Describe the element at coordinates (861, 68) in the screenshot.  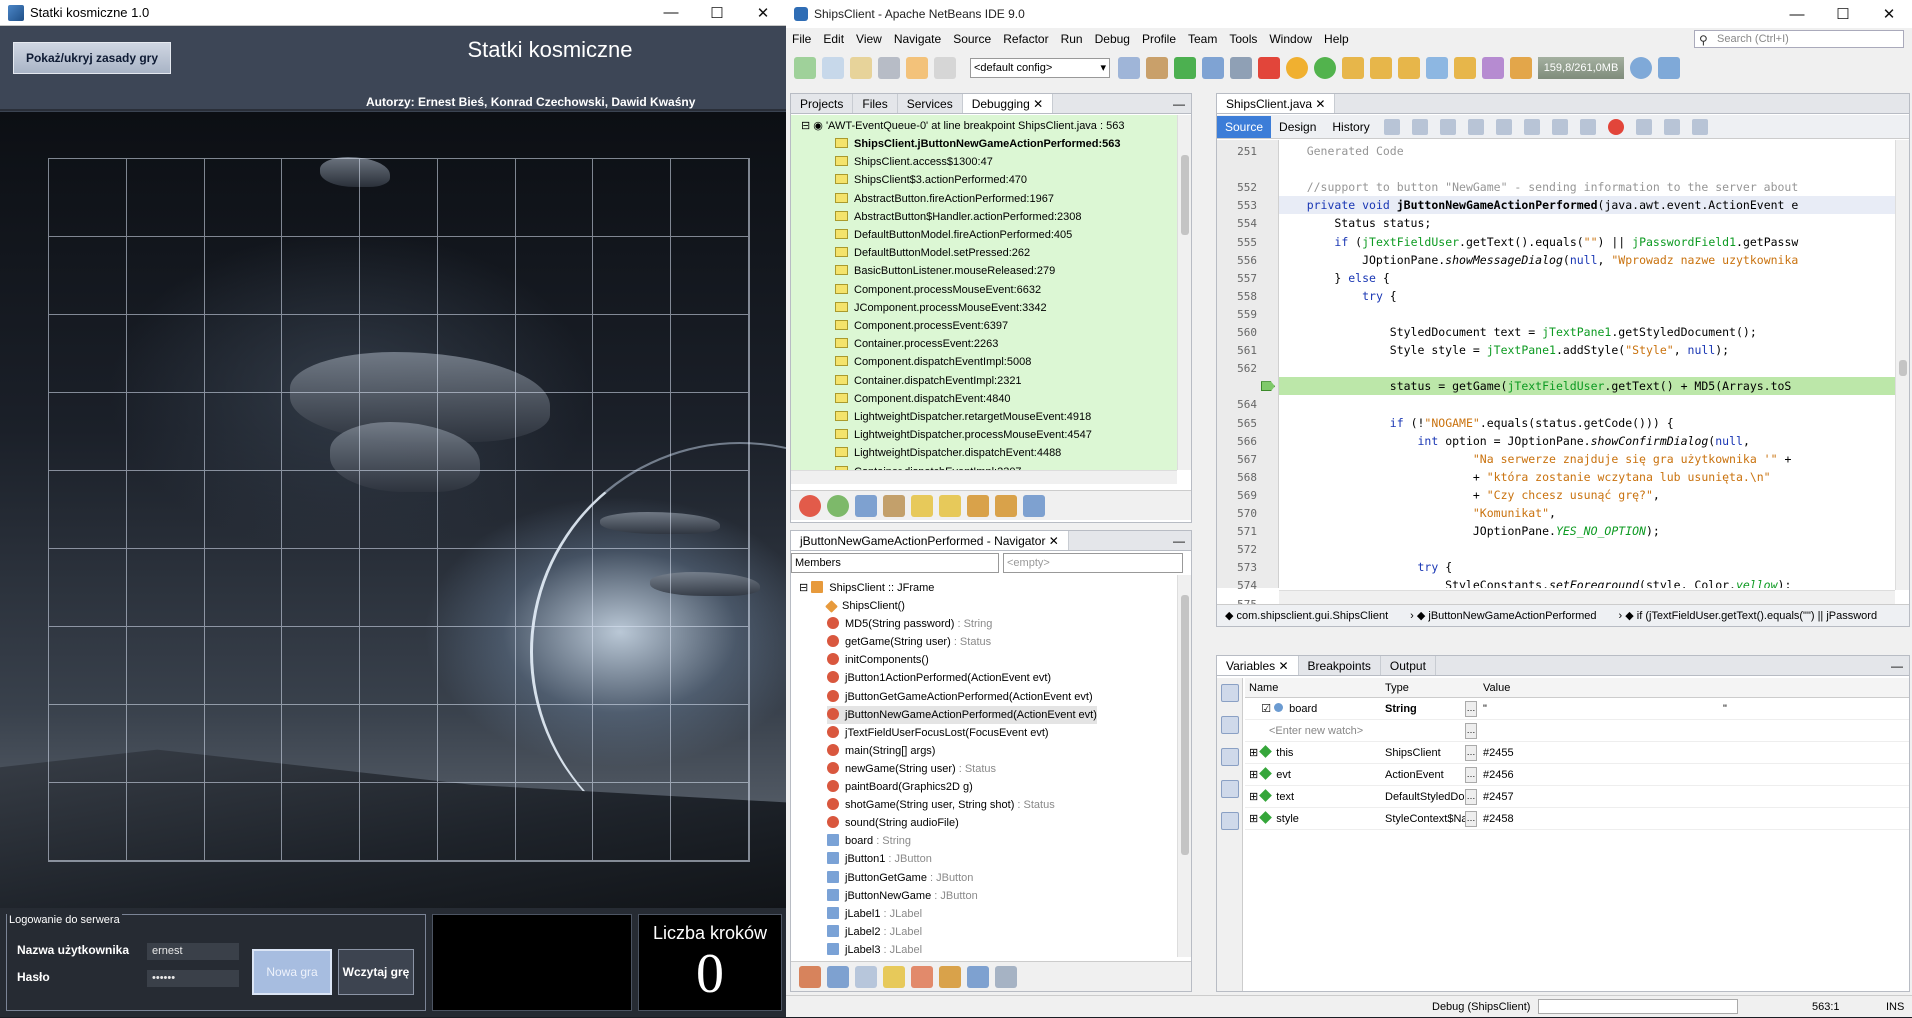
I see `open-project-icon` at that location.